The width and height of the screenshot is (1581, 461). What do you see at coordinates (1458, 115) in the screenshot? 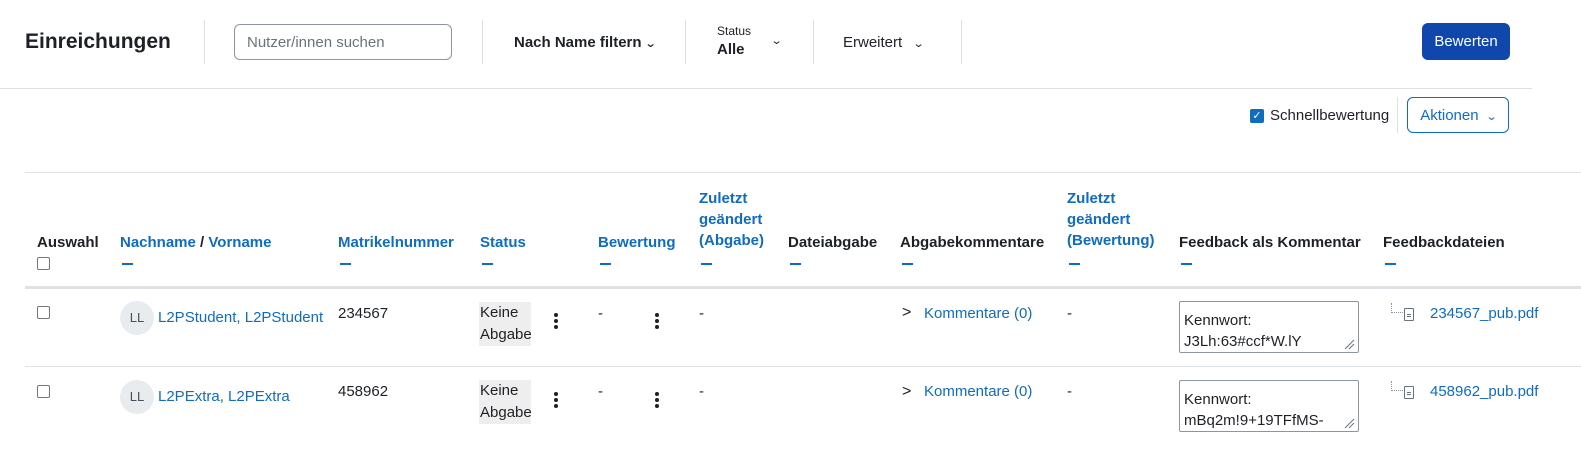
I see `actions-button: Aktionen ⌄` at bounding box center [1458, 115].